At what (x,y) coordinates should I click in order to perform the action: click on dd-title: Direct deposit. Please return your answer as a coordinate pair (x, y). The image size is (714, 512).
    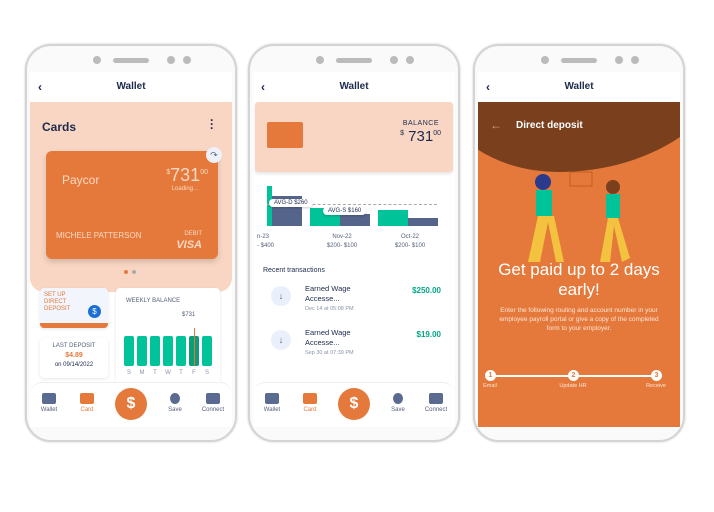
    Looking at the image, I should click on (549, 125).